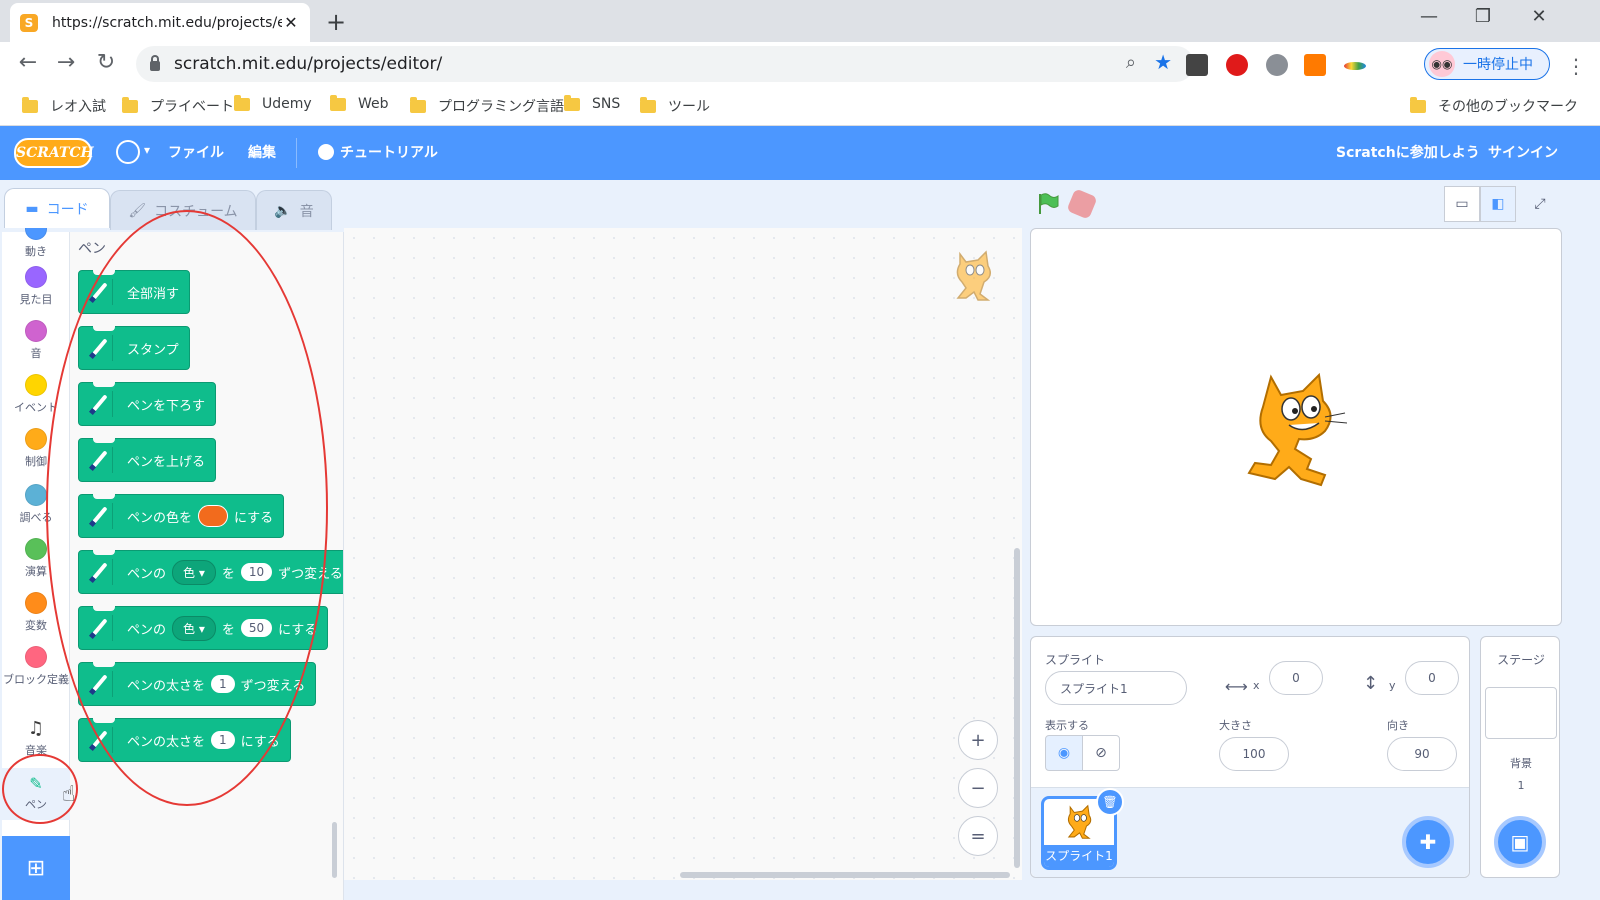 The width and height of the screenshot is (1600, 900). Describe the element at coordinates (134, 292) in the screenshot. I see `pen-clear-block: 全部消す` at that location.